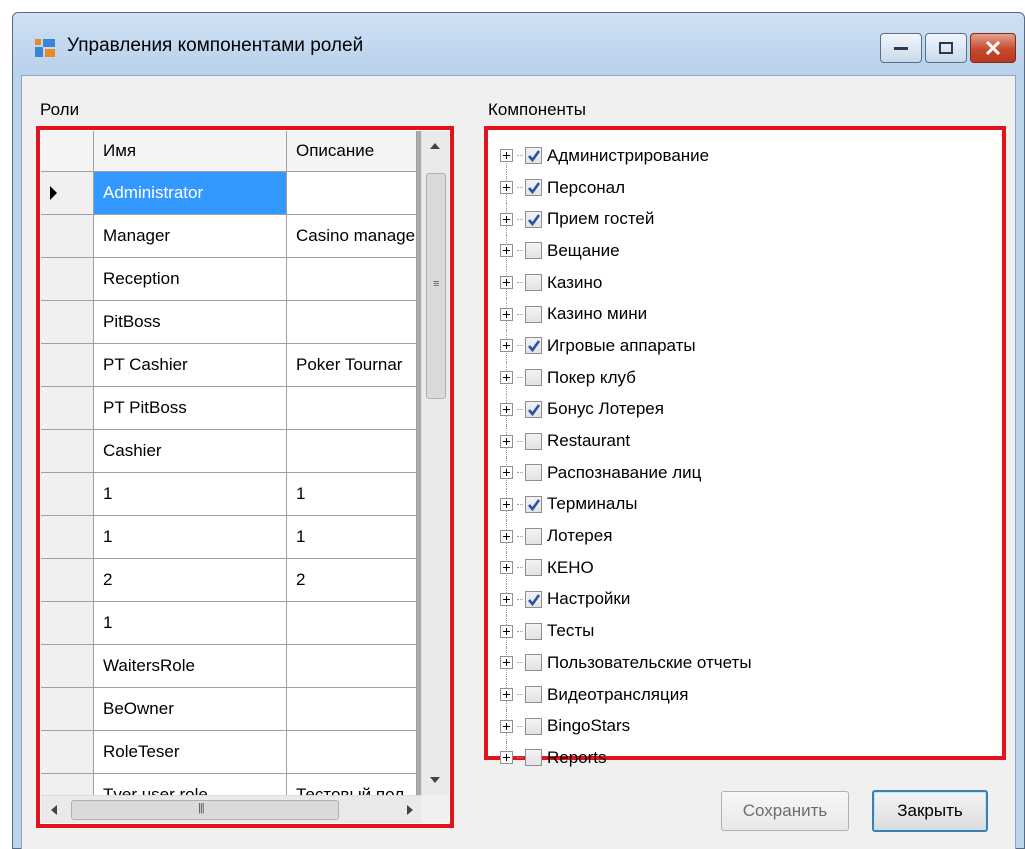  I want to click on column-header-description: Описание, so click(352, 151).